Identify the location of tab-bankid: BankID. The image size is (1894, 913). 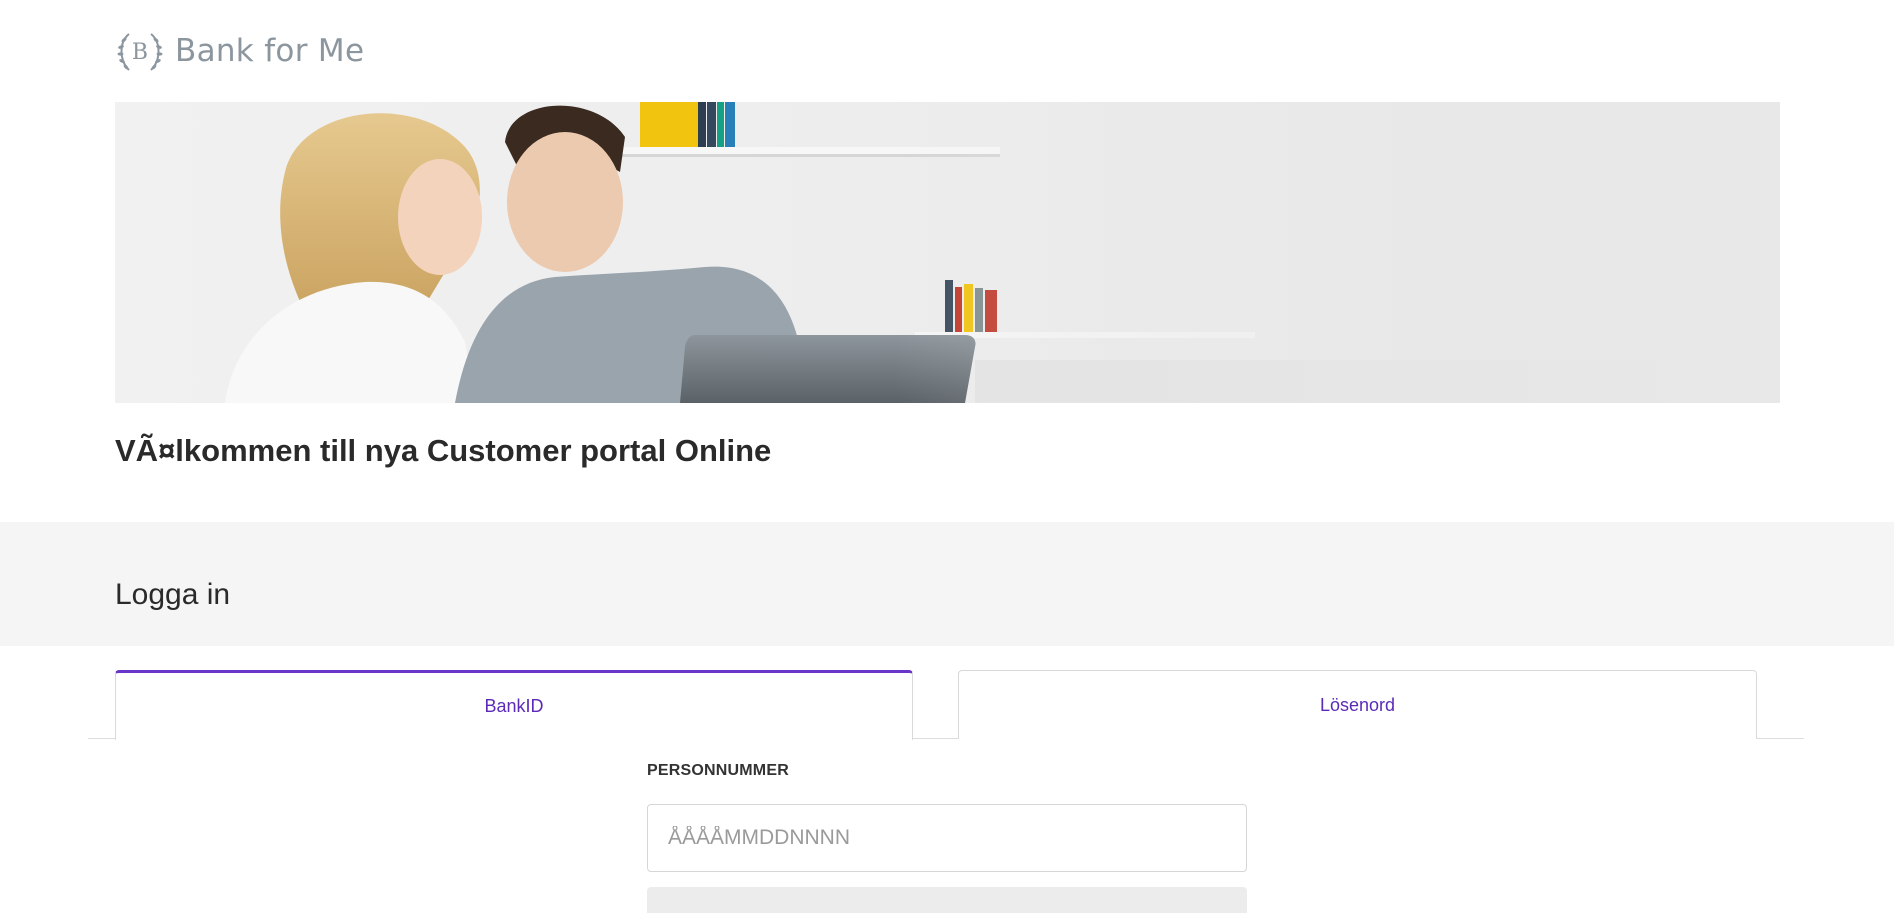
(514, 705).